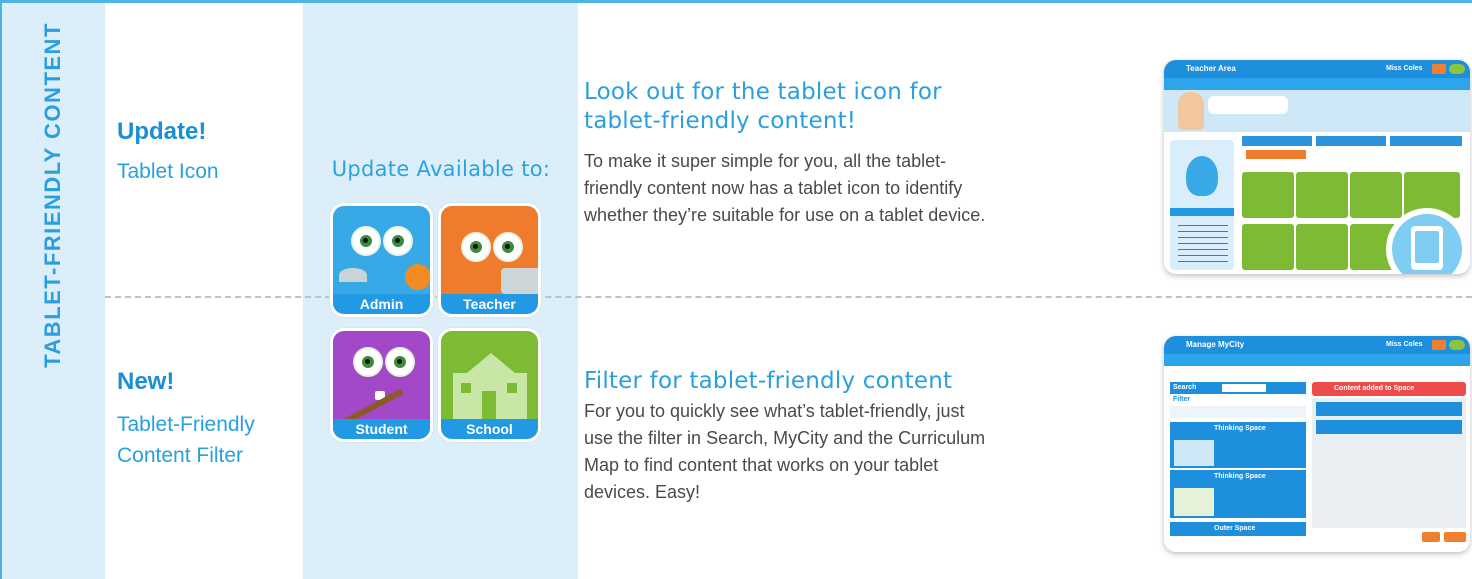 This screenshot has height=579, width=1472. Describe the element at coordinates (489, 375) in the screenshot. I see `school-building-icon` at that location.